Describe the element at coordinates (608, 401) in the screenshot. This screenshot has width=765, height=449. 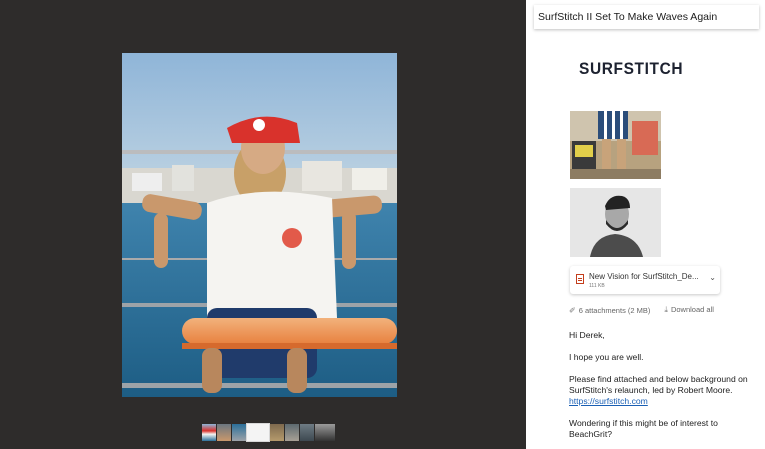
I see `surfstitch-link: https://surfstitch.com` at that location.